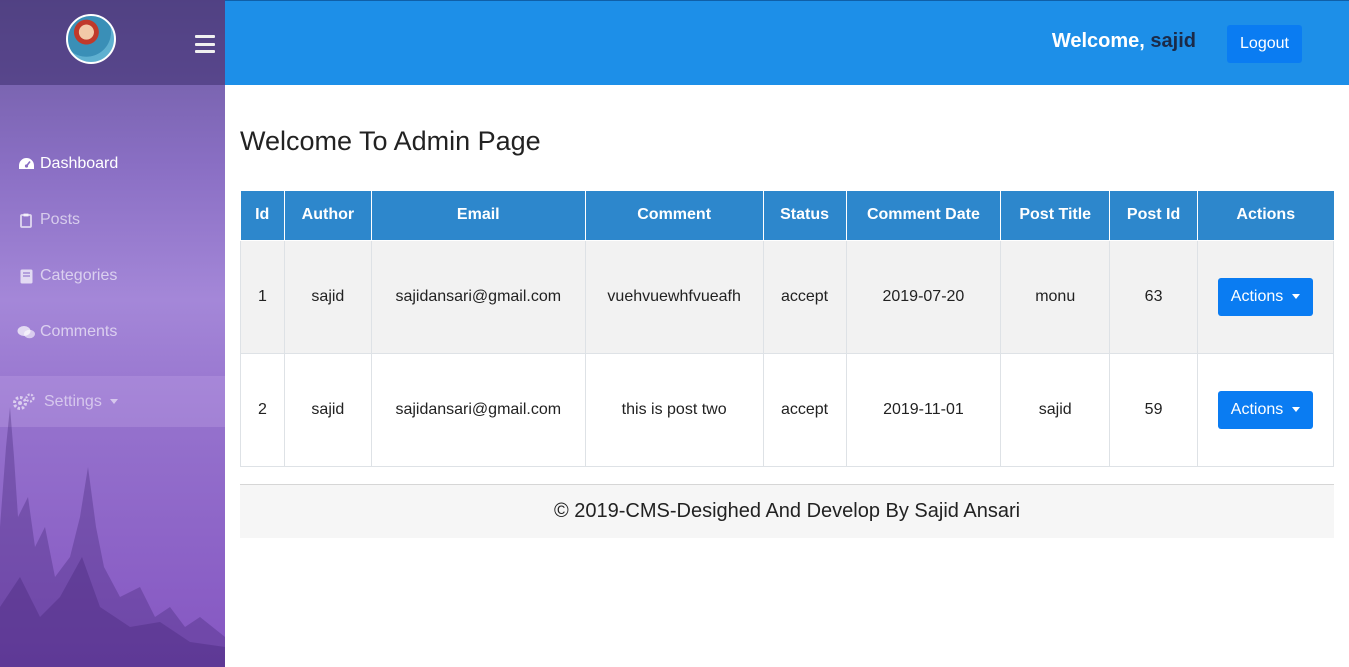 Image resolution: width=1349 pixels, height=667 pixels. I want to click on column-header: Actions, so click(1265, 216).